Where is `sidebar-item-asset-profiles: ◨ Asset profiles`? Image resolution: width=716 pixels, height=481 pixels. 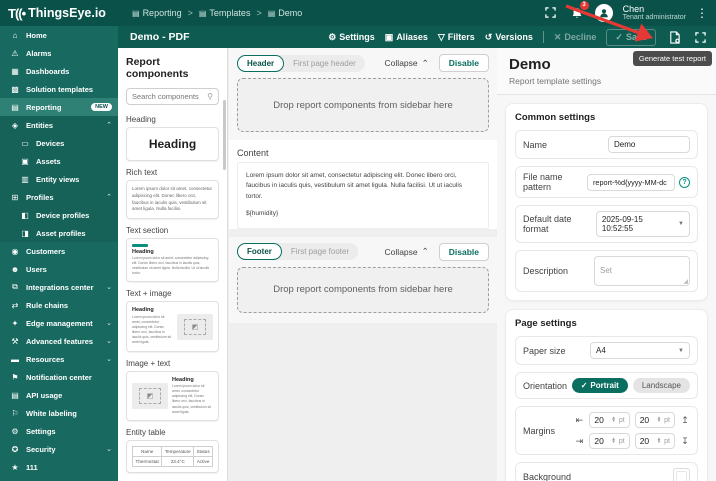 sidebar-item-asset-profiles: ◨ Asset profiles is located at coordinates (59, 233).